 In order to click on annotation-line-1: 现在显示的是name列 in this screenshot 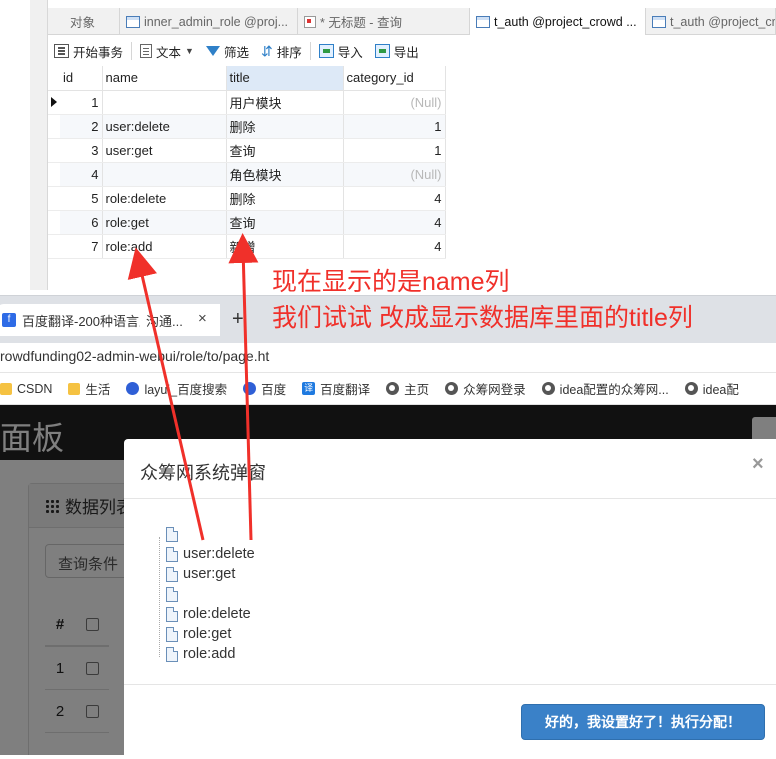, I will do `click(391, 282)`.